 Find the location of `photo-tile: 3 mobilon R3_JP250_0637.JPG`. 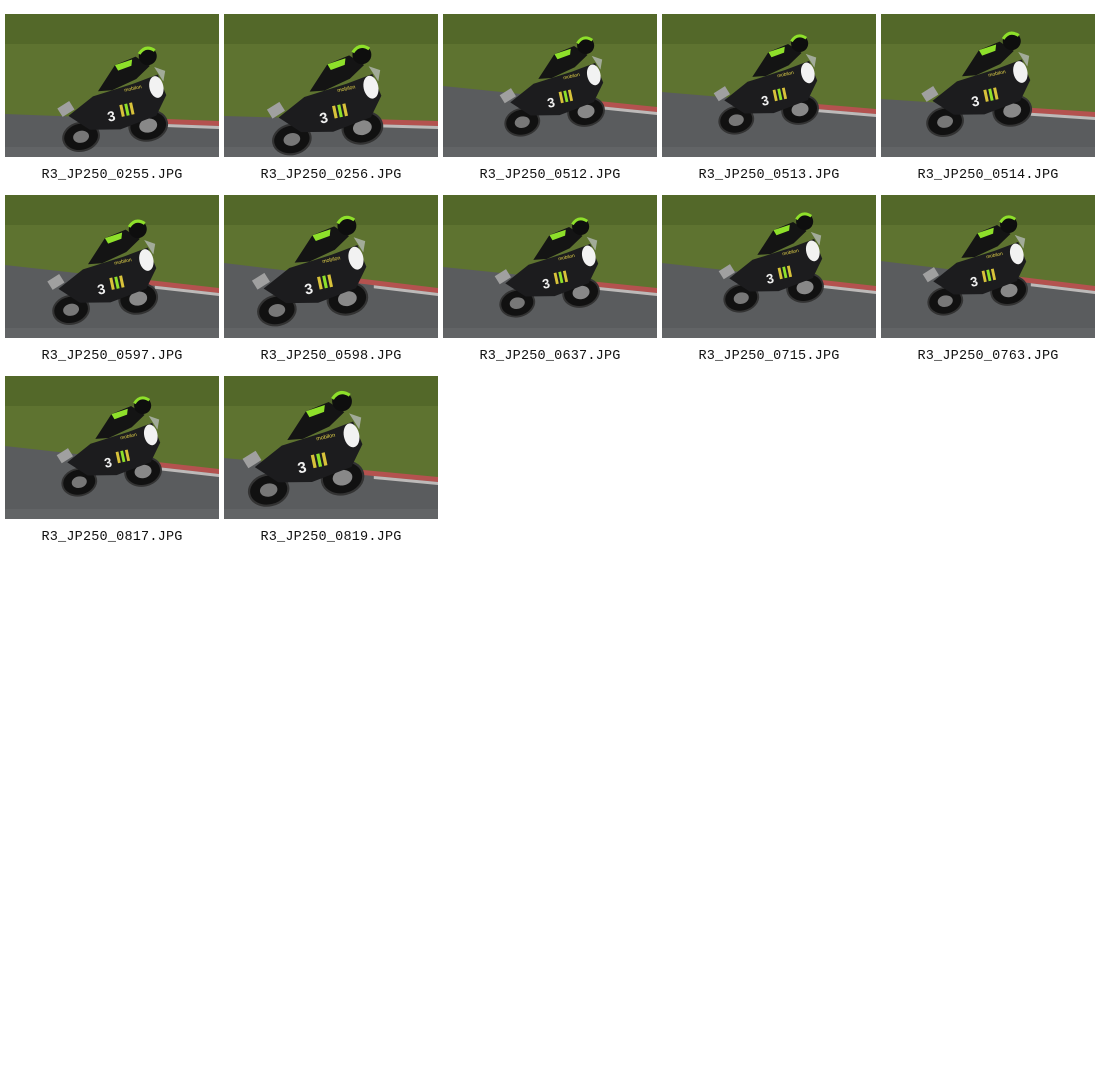

photo-tile: 3 mobilon R3_JP250_0637.JPG is located at coordinates (550, 285).